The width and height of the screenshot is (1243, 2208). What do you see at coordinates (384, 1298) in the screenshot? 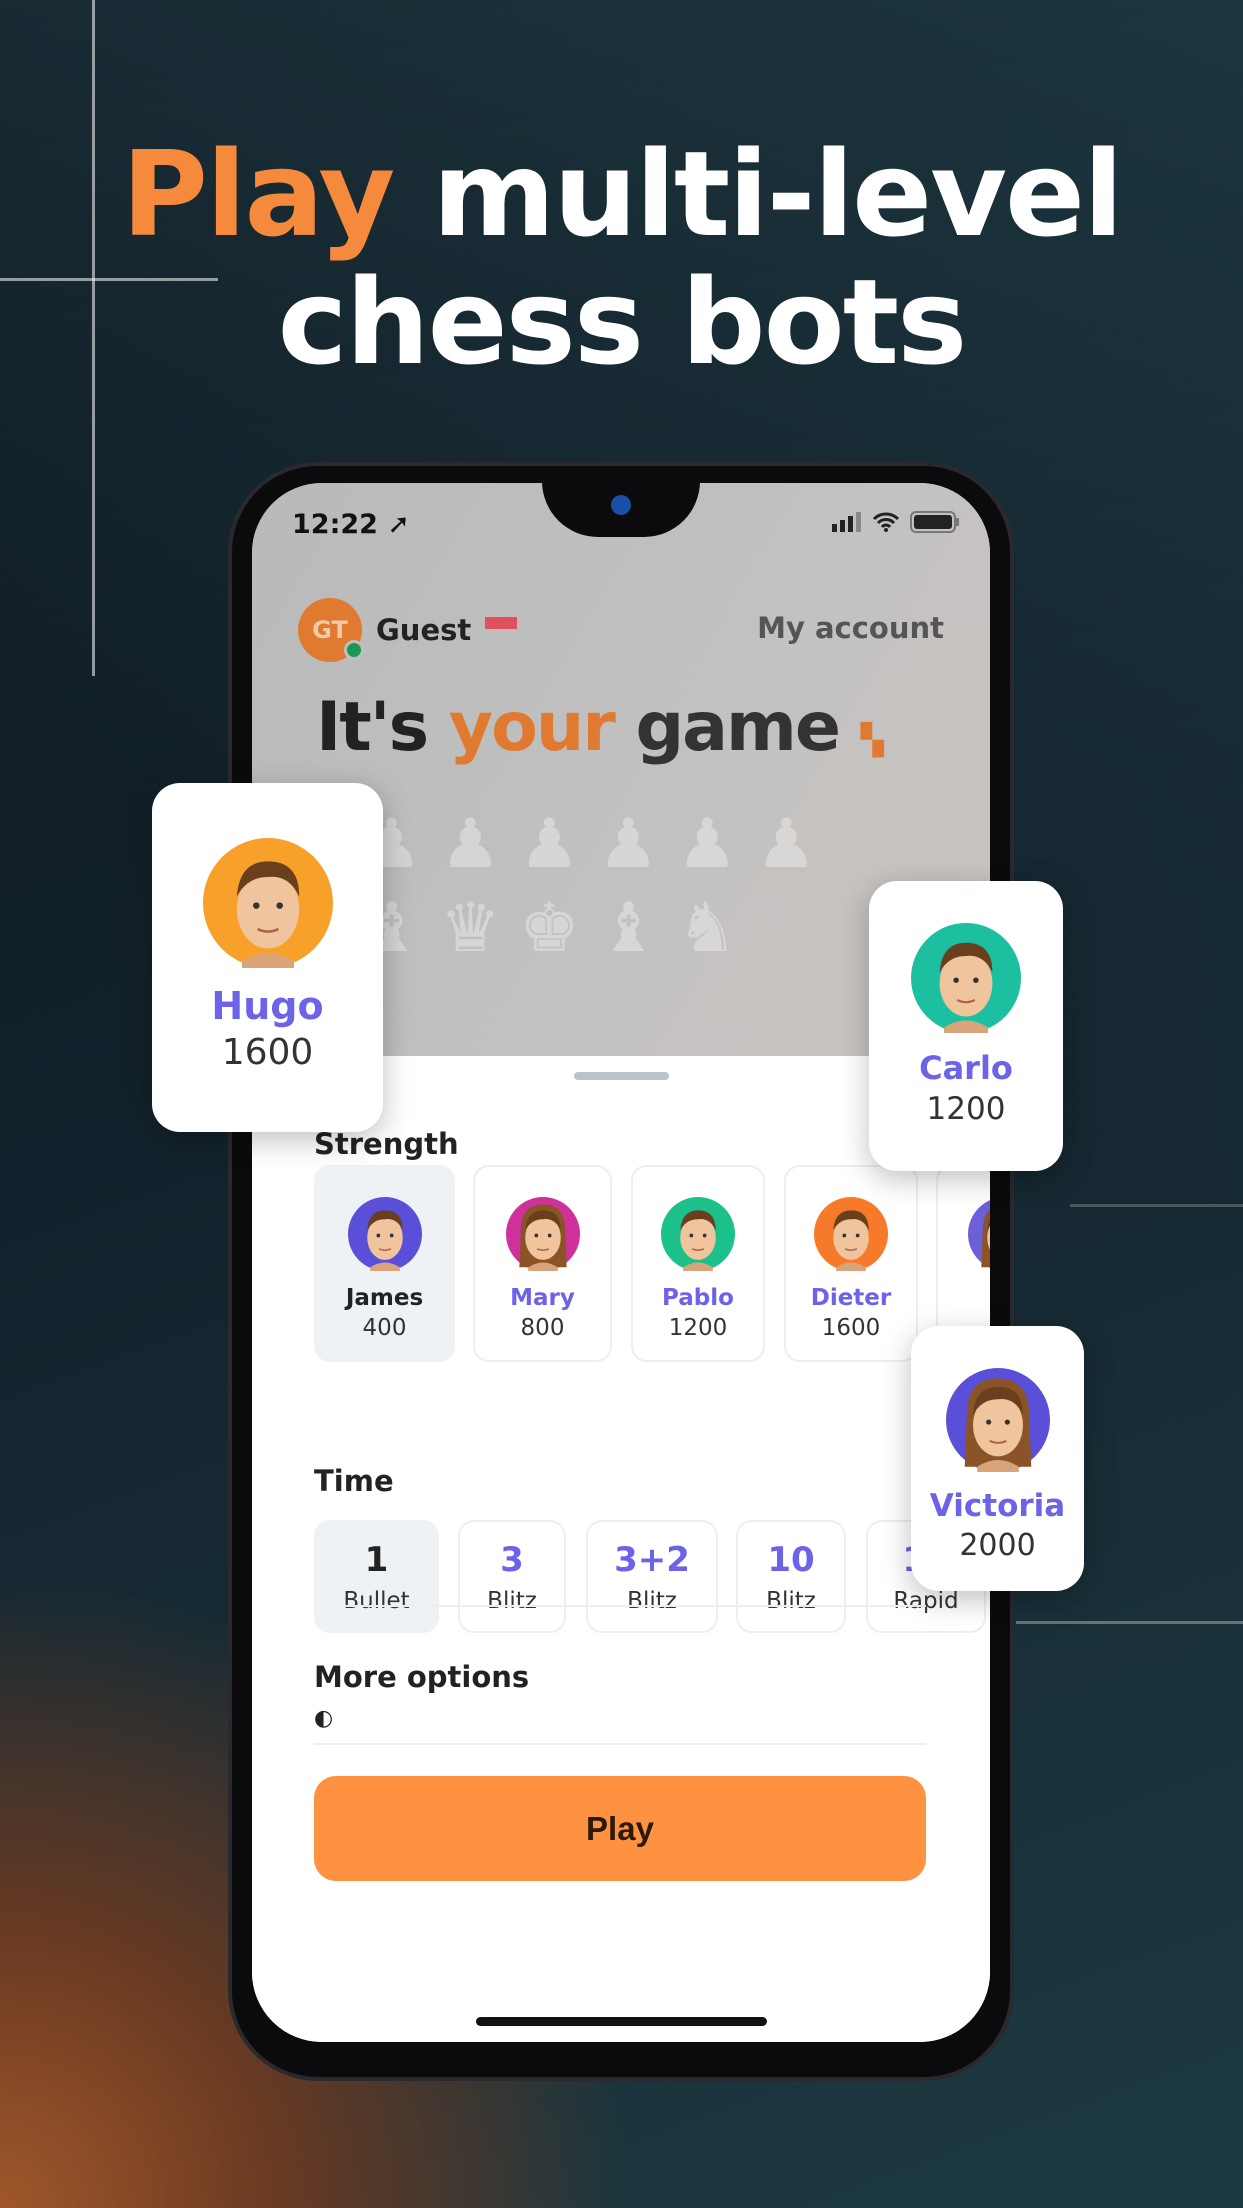
I see `bot-name: James` at bounding box center [384, 1298].